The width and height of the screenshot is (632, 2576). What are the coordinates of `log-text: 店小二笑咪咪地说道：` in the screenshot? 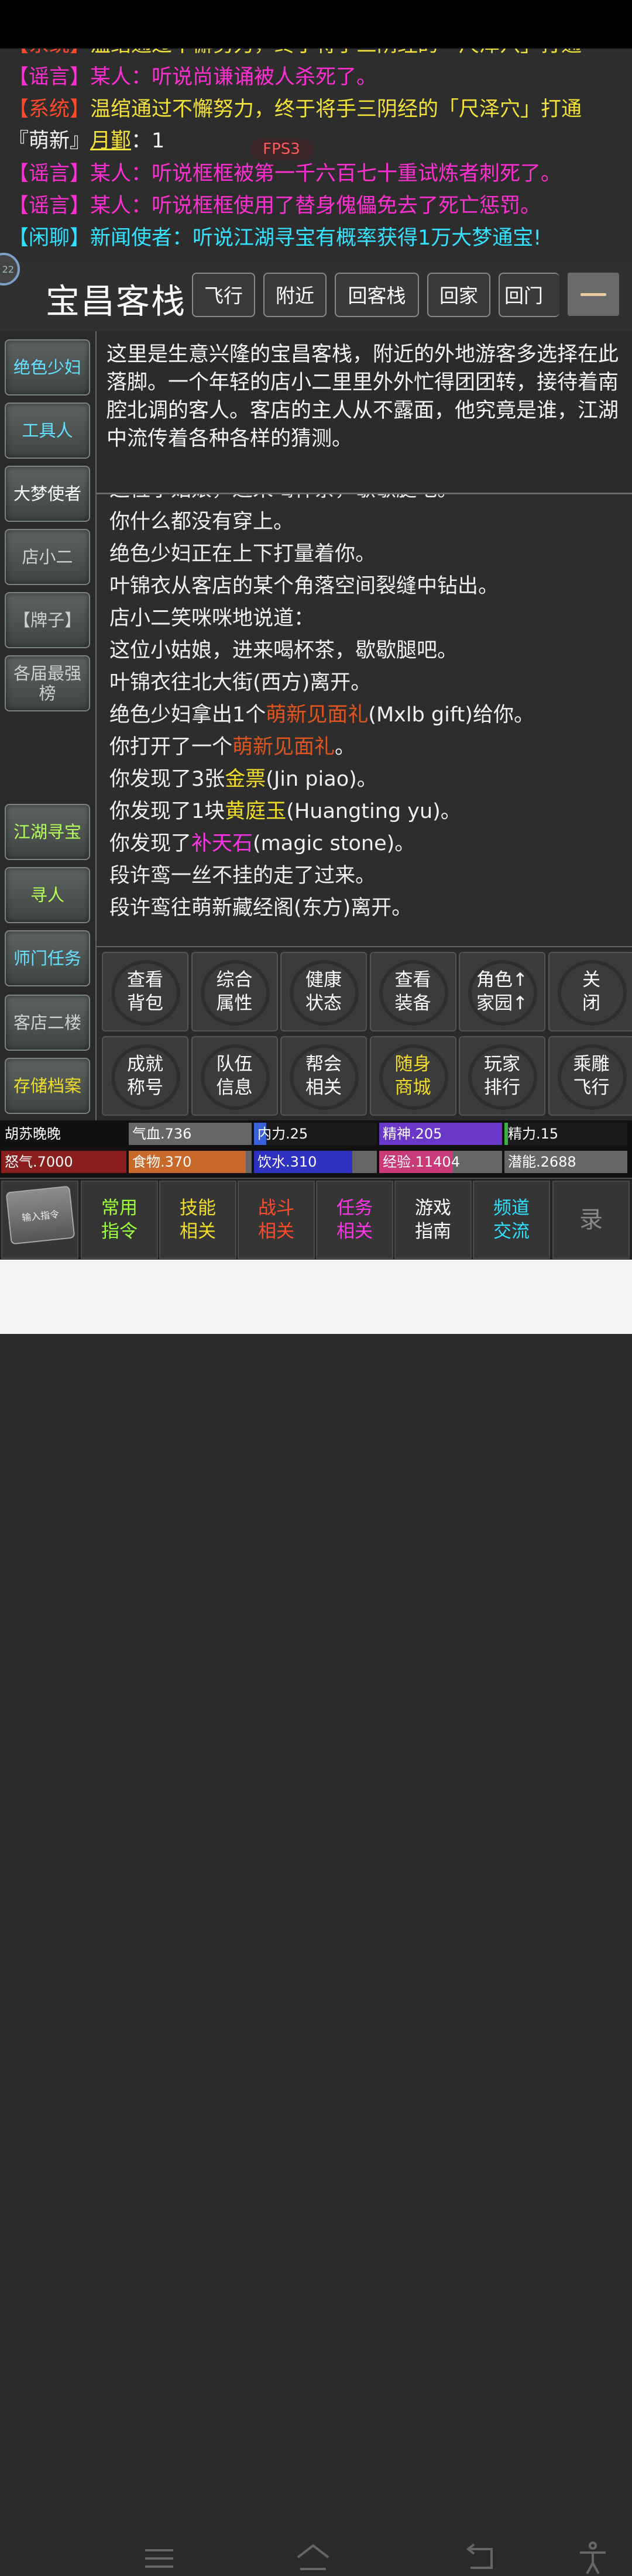 It's located at (211, 618).